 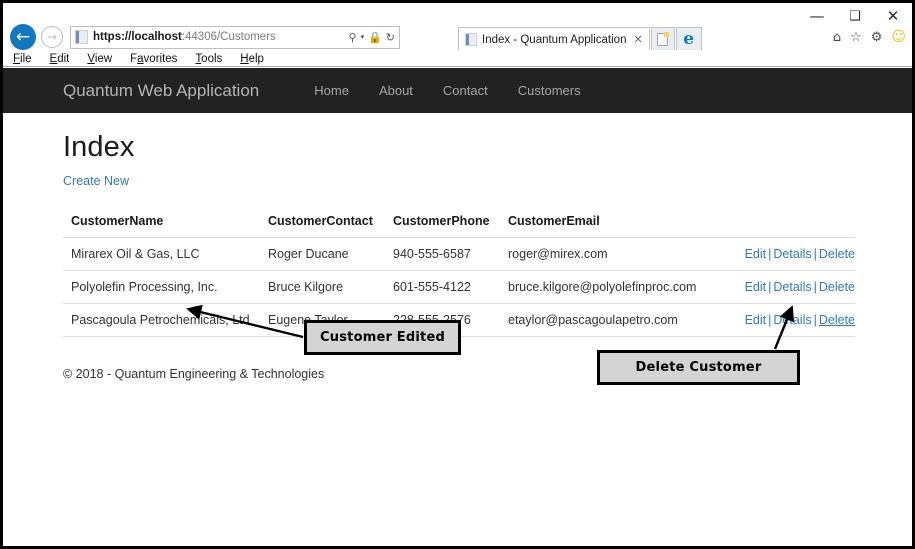 I want to click on chrome-divider, so click(x=457, y=66).